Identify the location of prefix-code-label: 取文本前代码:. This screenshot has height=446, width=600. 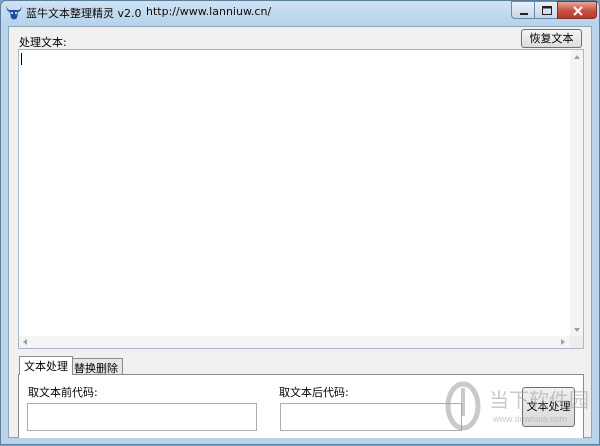
(63, 392).